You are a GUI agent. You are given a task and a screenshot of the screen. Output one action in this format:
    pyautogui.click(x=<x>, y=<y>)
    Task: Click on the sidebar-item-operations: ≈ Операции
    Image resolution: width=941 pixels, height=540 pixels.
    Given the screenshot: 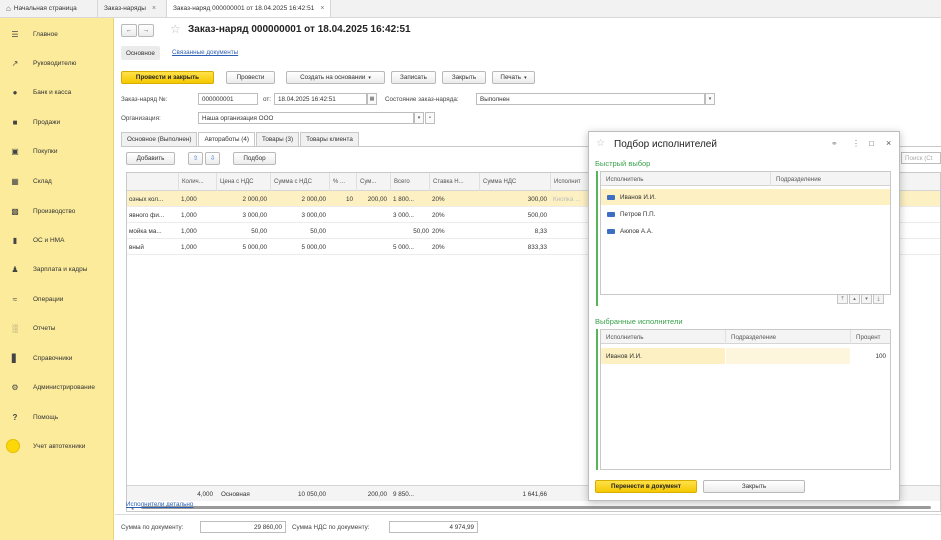 What is the action you would take?
    pyautogui.click(x=57, y=299)
    